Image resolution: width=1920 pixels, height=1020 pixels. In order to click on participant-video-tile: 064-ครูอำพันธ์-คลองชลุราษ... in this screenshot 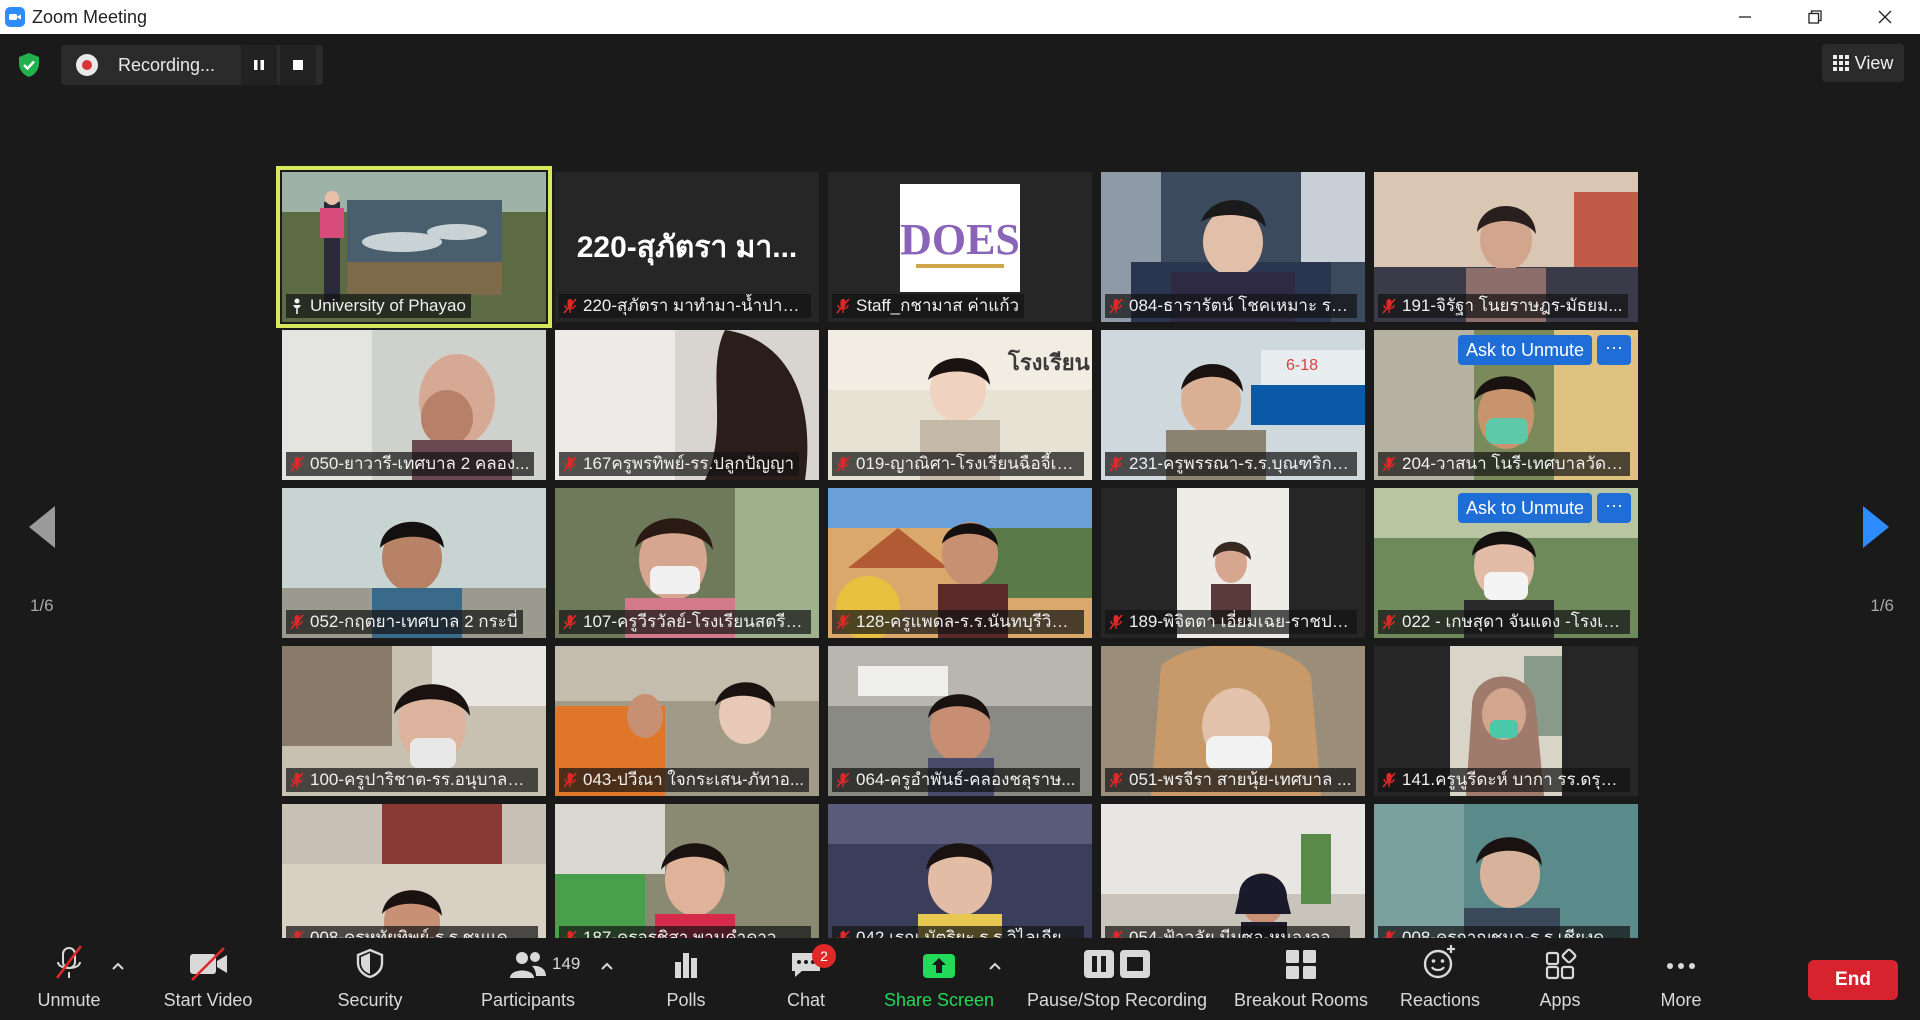, I will do `click(960, 721)`.